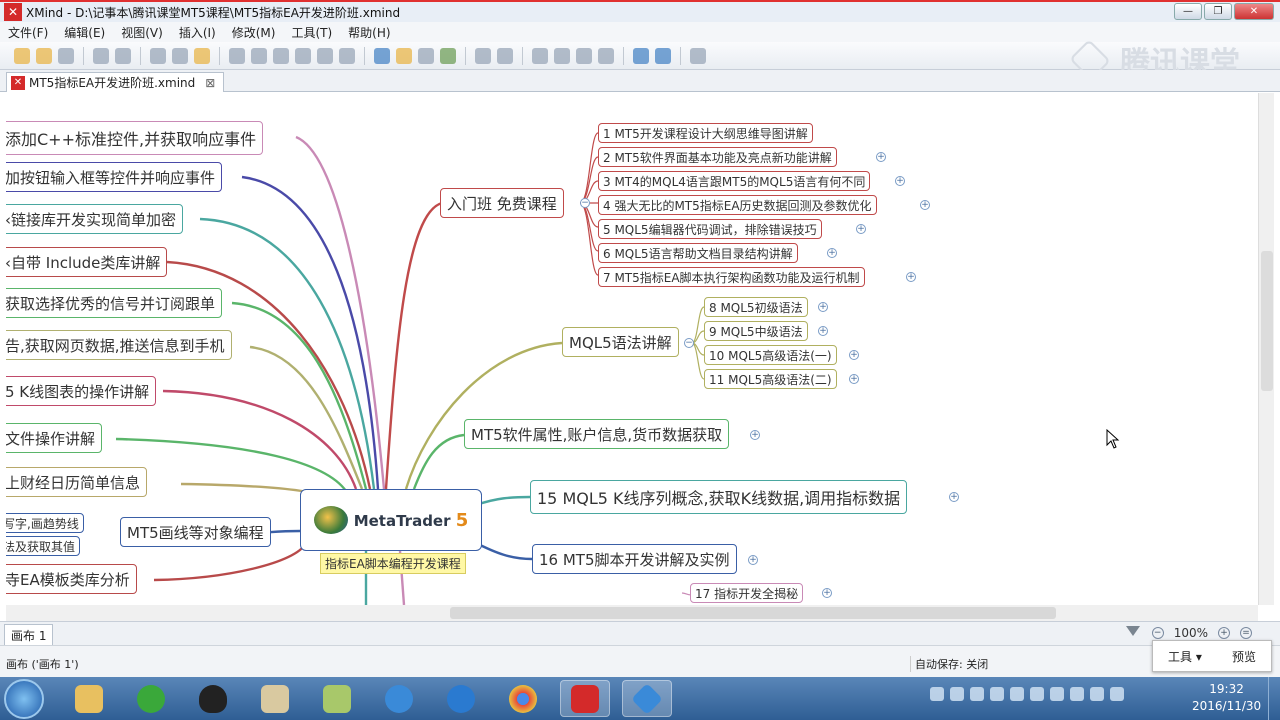 This screenshot has height=720, width=1280. I want to click on task-icon, so click(426, 55).